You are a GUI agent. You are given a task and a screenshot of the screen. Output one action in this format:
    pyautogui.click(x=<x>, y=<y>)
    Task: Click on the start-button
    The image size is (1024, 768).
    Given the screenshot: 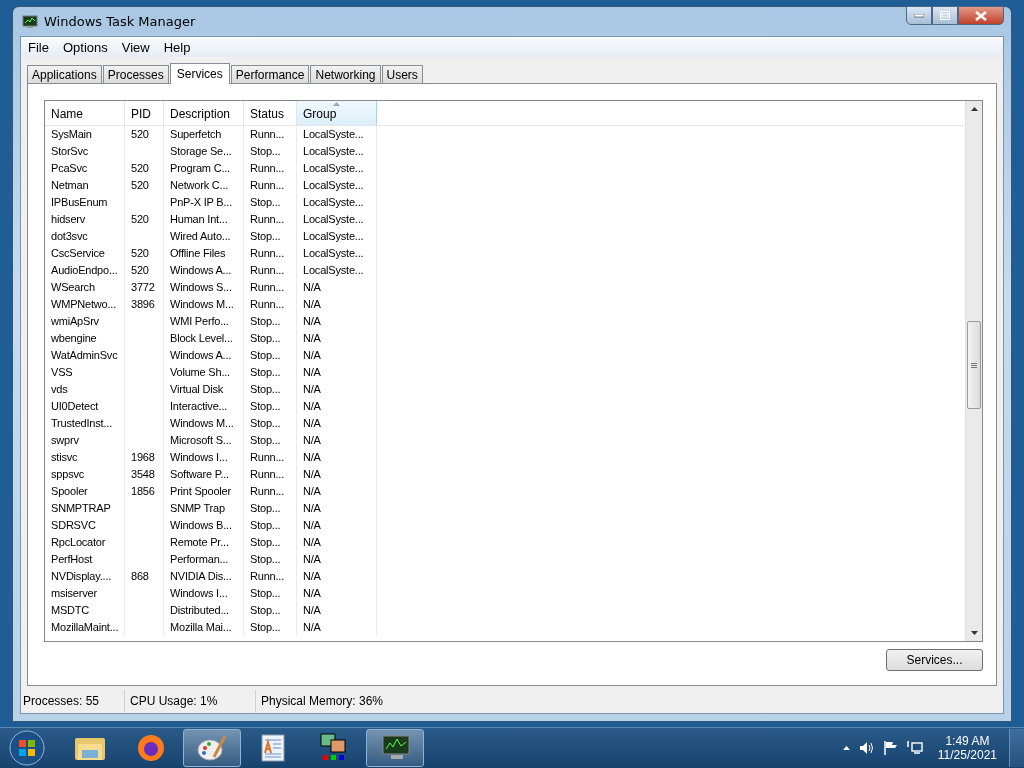 What is the action you would take?
    pyautogui.click(x=27, y=748)
    